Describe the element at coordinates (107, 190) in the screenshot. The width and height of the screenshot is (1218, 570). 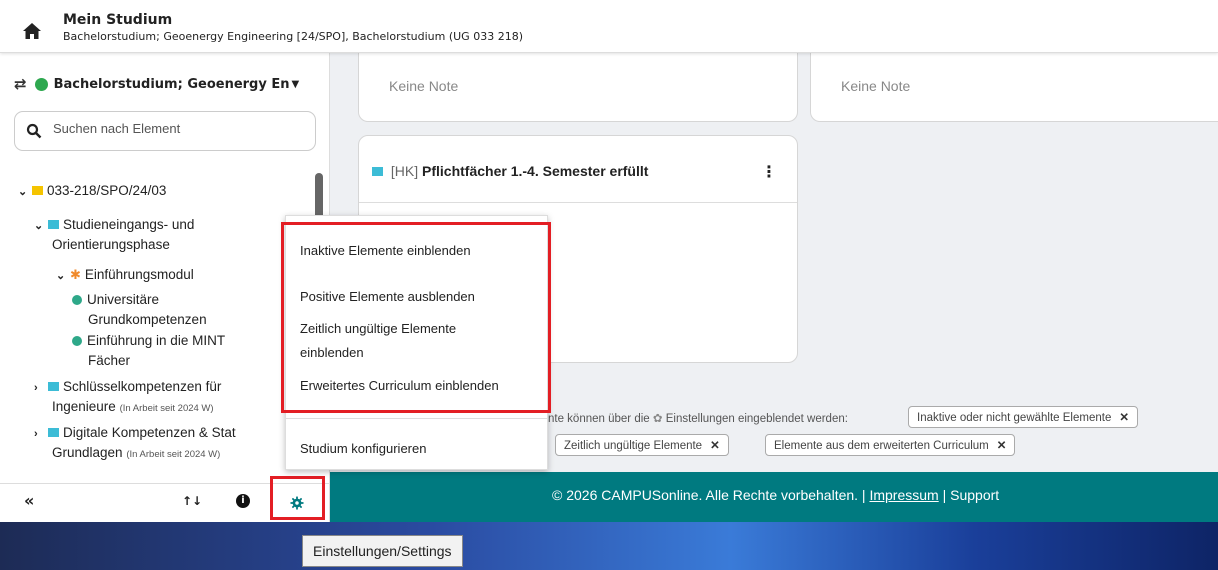
I see `tree-node-label: 033-218/SPO/24/03` at that location.